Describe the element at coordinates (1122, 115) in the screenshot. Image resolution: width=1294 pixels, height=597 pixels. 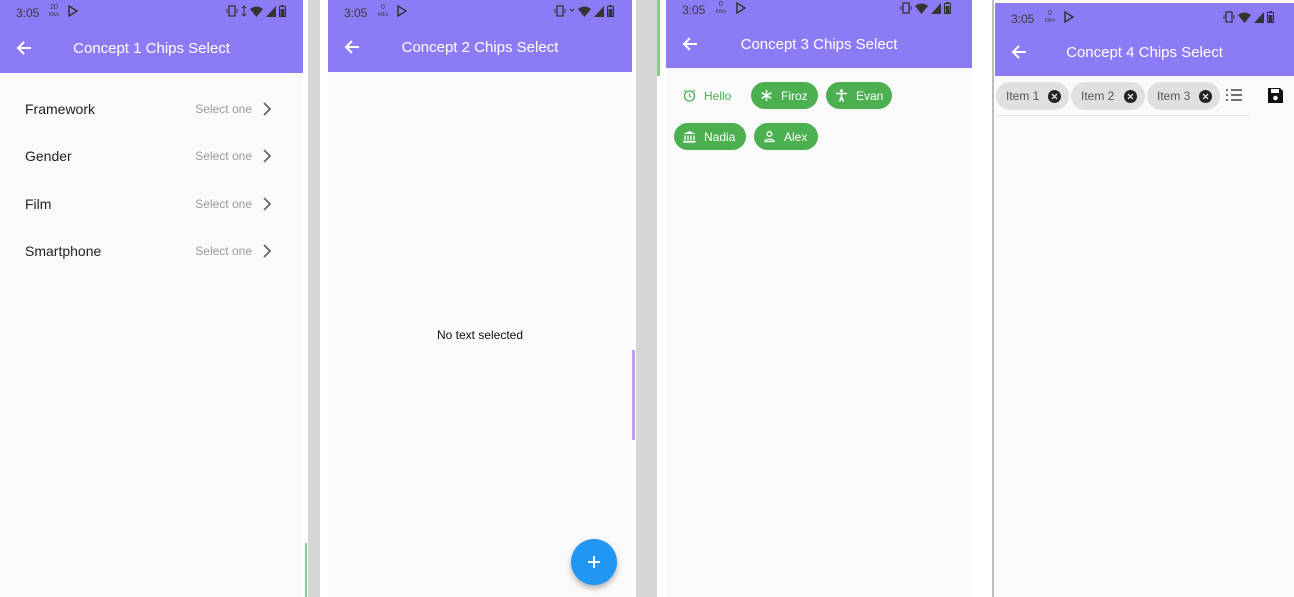
I see `chip-bar-divider` at that location.